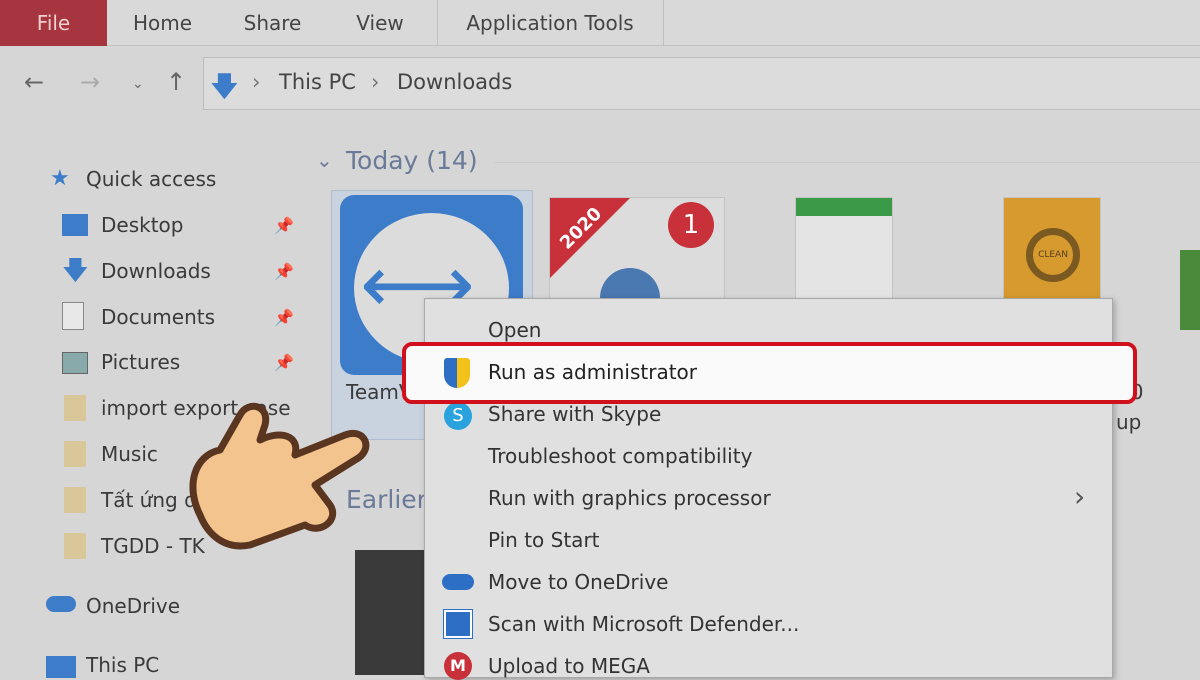 This screenshot has width=1200, height=680. I want to click on leaf-thumbnail, so click(1190, 290).